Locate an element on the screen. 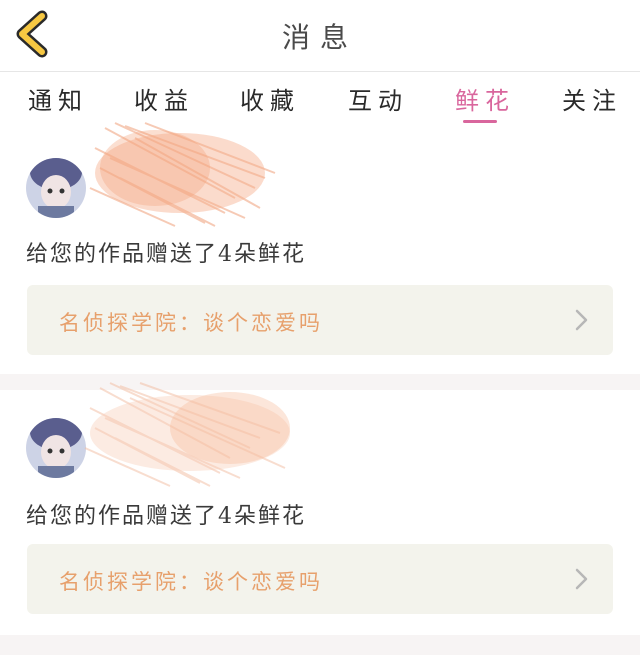 This screenshot has width=640, height=655. tab-flowers: 鲜花 is located at coordinates (485, 102).